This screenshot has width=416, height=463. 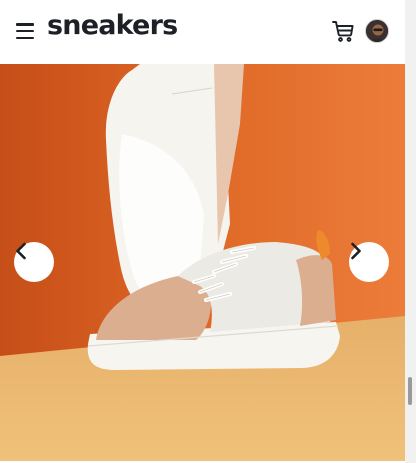 What do you see at coordinates (410, 231) in the screenshot?
I see `scrollbar` at bounding box center [410, 231].